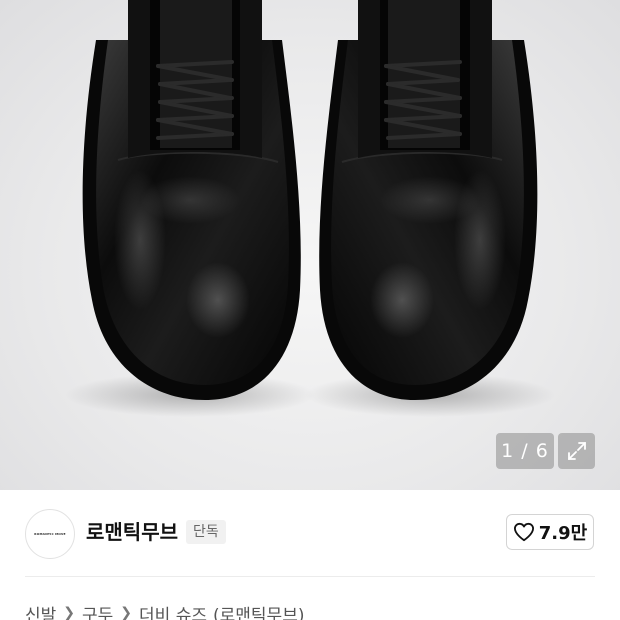 The height and width of the screenshot is (620, 620). Describe the element at coordinates (173, 610) in the screenshot. I see `breadcrumb-item-derby-shoes: 더비 슈즈` at that location.